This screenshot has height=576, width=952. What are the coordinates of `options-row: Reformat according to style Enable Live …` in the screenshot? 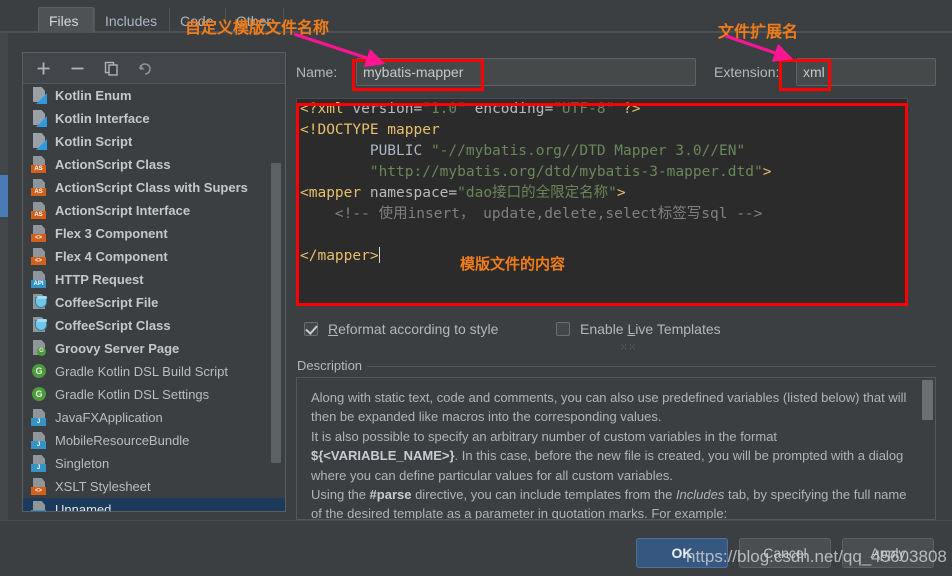 It's located at (560, 336).